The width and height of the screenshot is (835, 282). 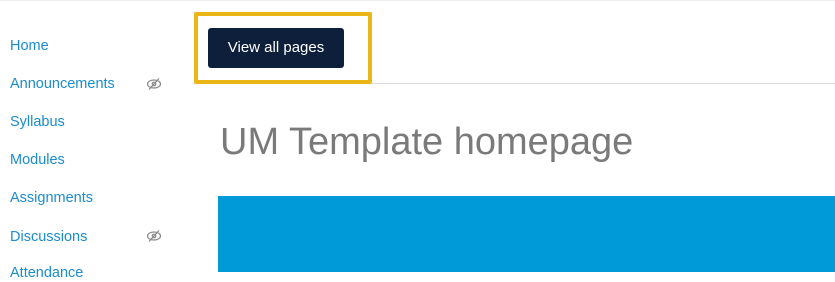 I want to click on nav-item-label: Modules, so click(x=37, y=160).